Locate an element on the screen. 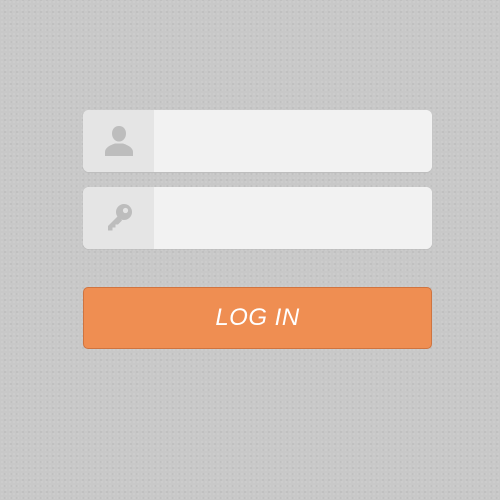 Image resolution: width=500 pixels, height=500 pixels. username-icon-box is located at coordinates (118, 141).